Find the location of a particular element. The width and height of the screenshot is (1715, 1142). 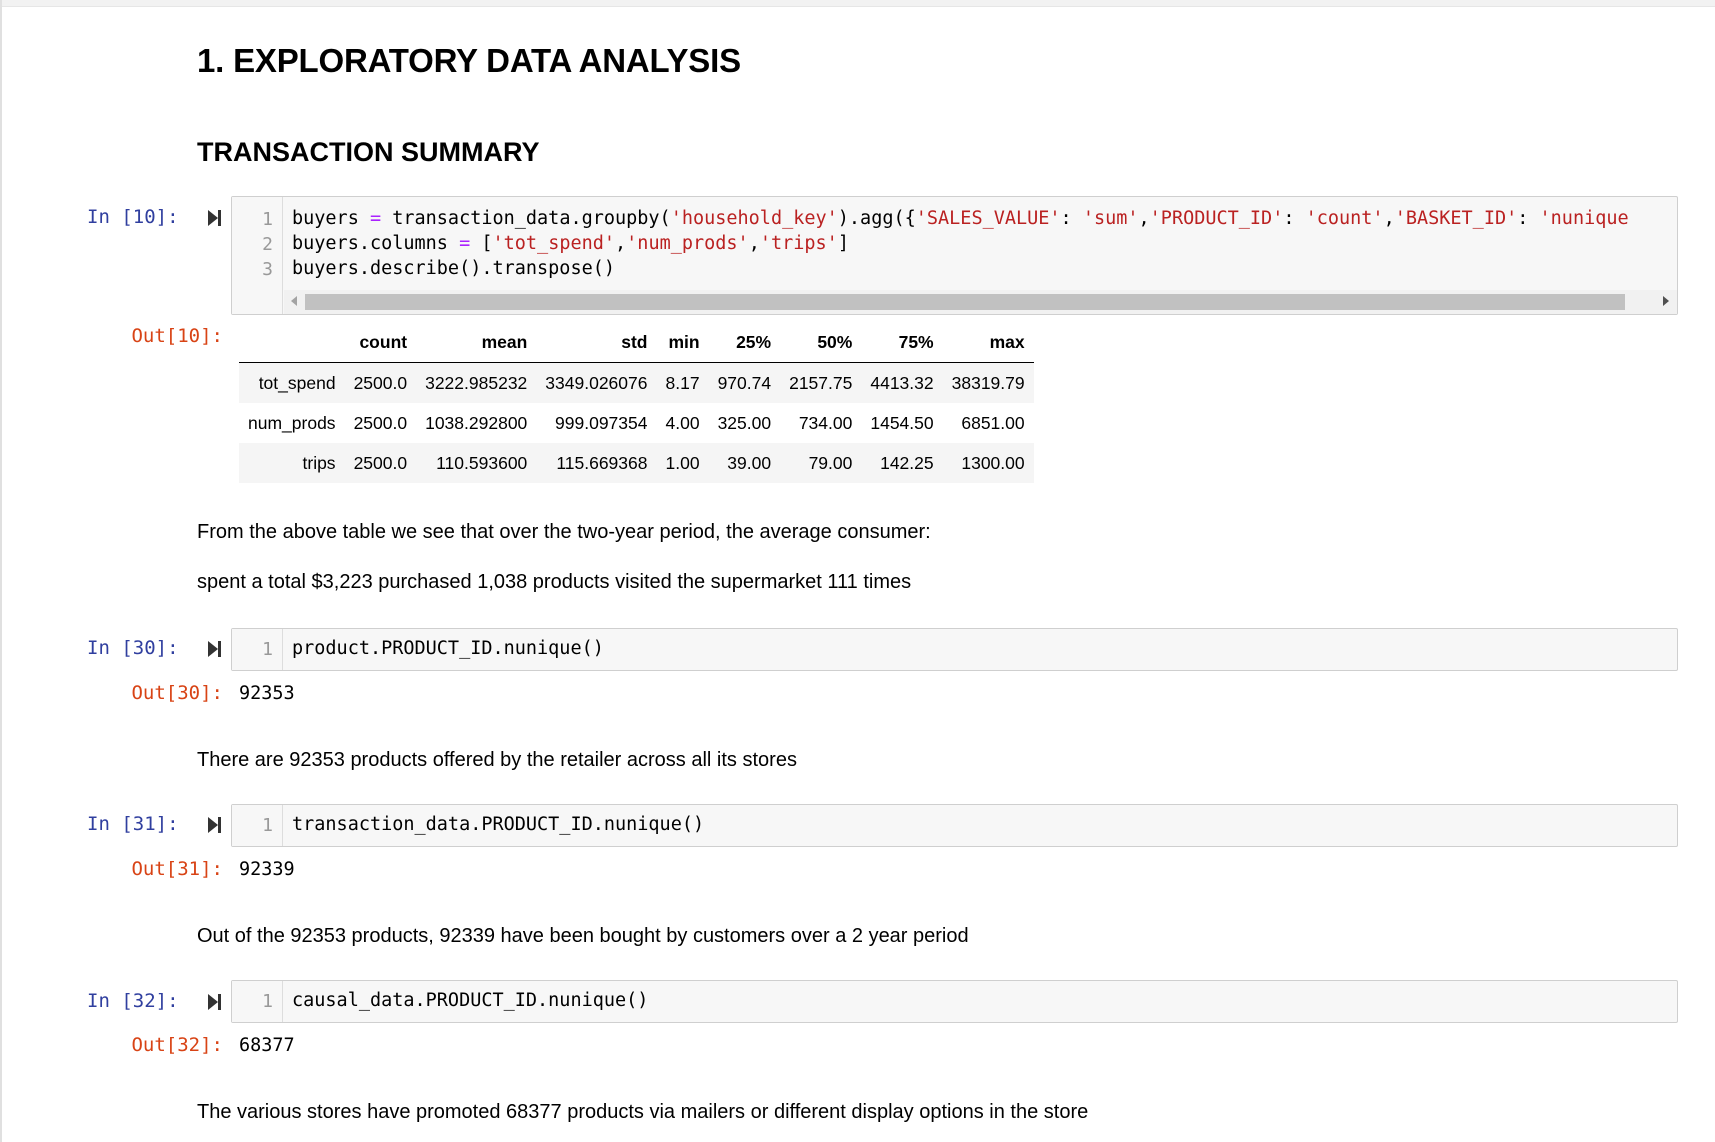

column-header: count is located at coordinates (383, 341).